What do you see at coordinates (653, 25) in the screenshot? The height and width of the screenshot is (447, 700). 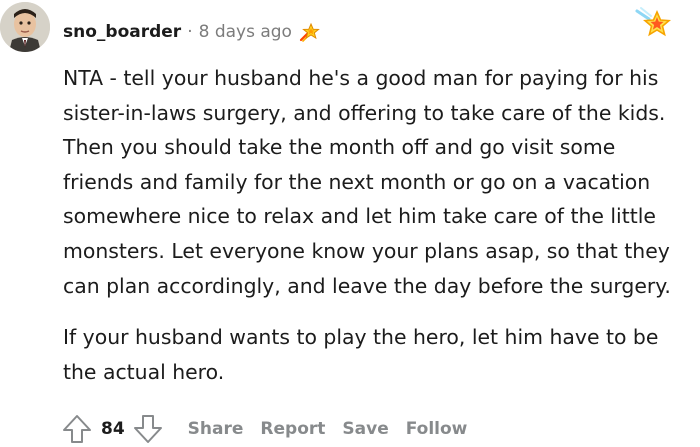 I see `star-award-icon` at bounding box center [653, 25].